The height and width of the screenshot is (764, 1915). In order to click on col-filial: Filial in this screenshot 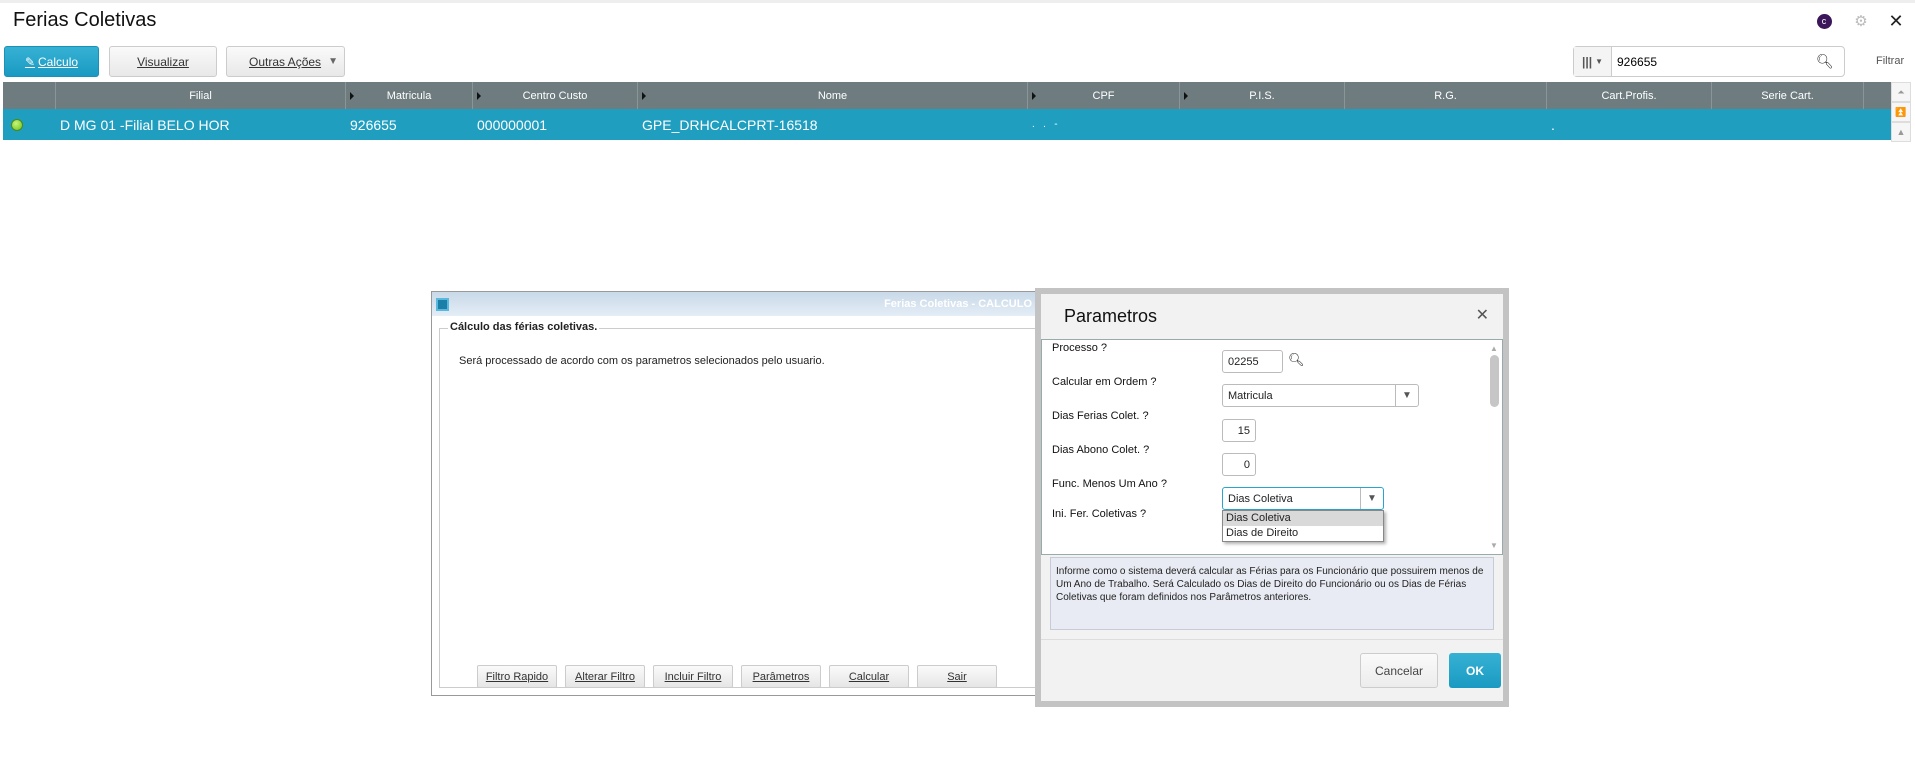, I will do `click(200, 95)`.